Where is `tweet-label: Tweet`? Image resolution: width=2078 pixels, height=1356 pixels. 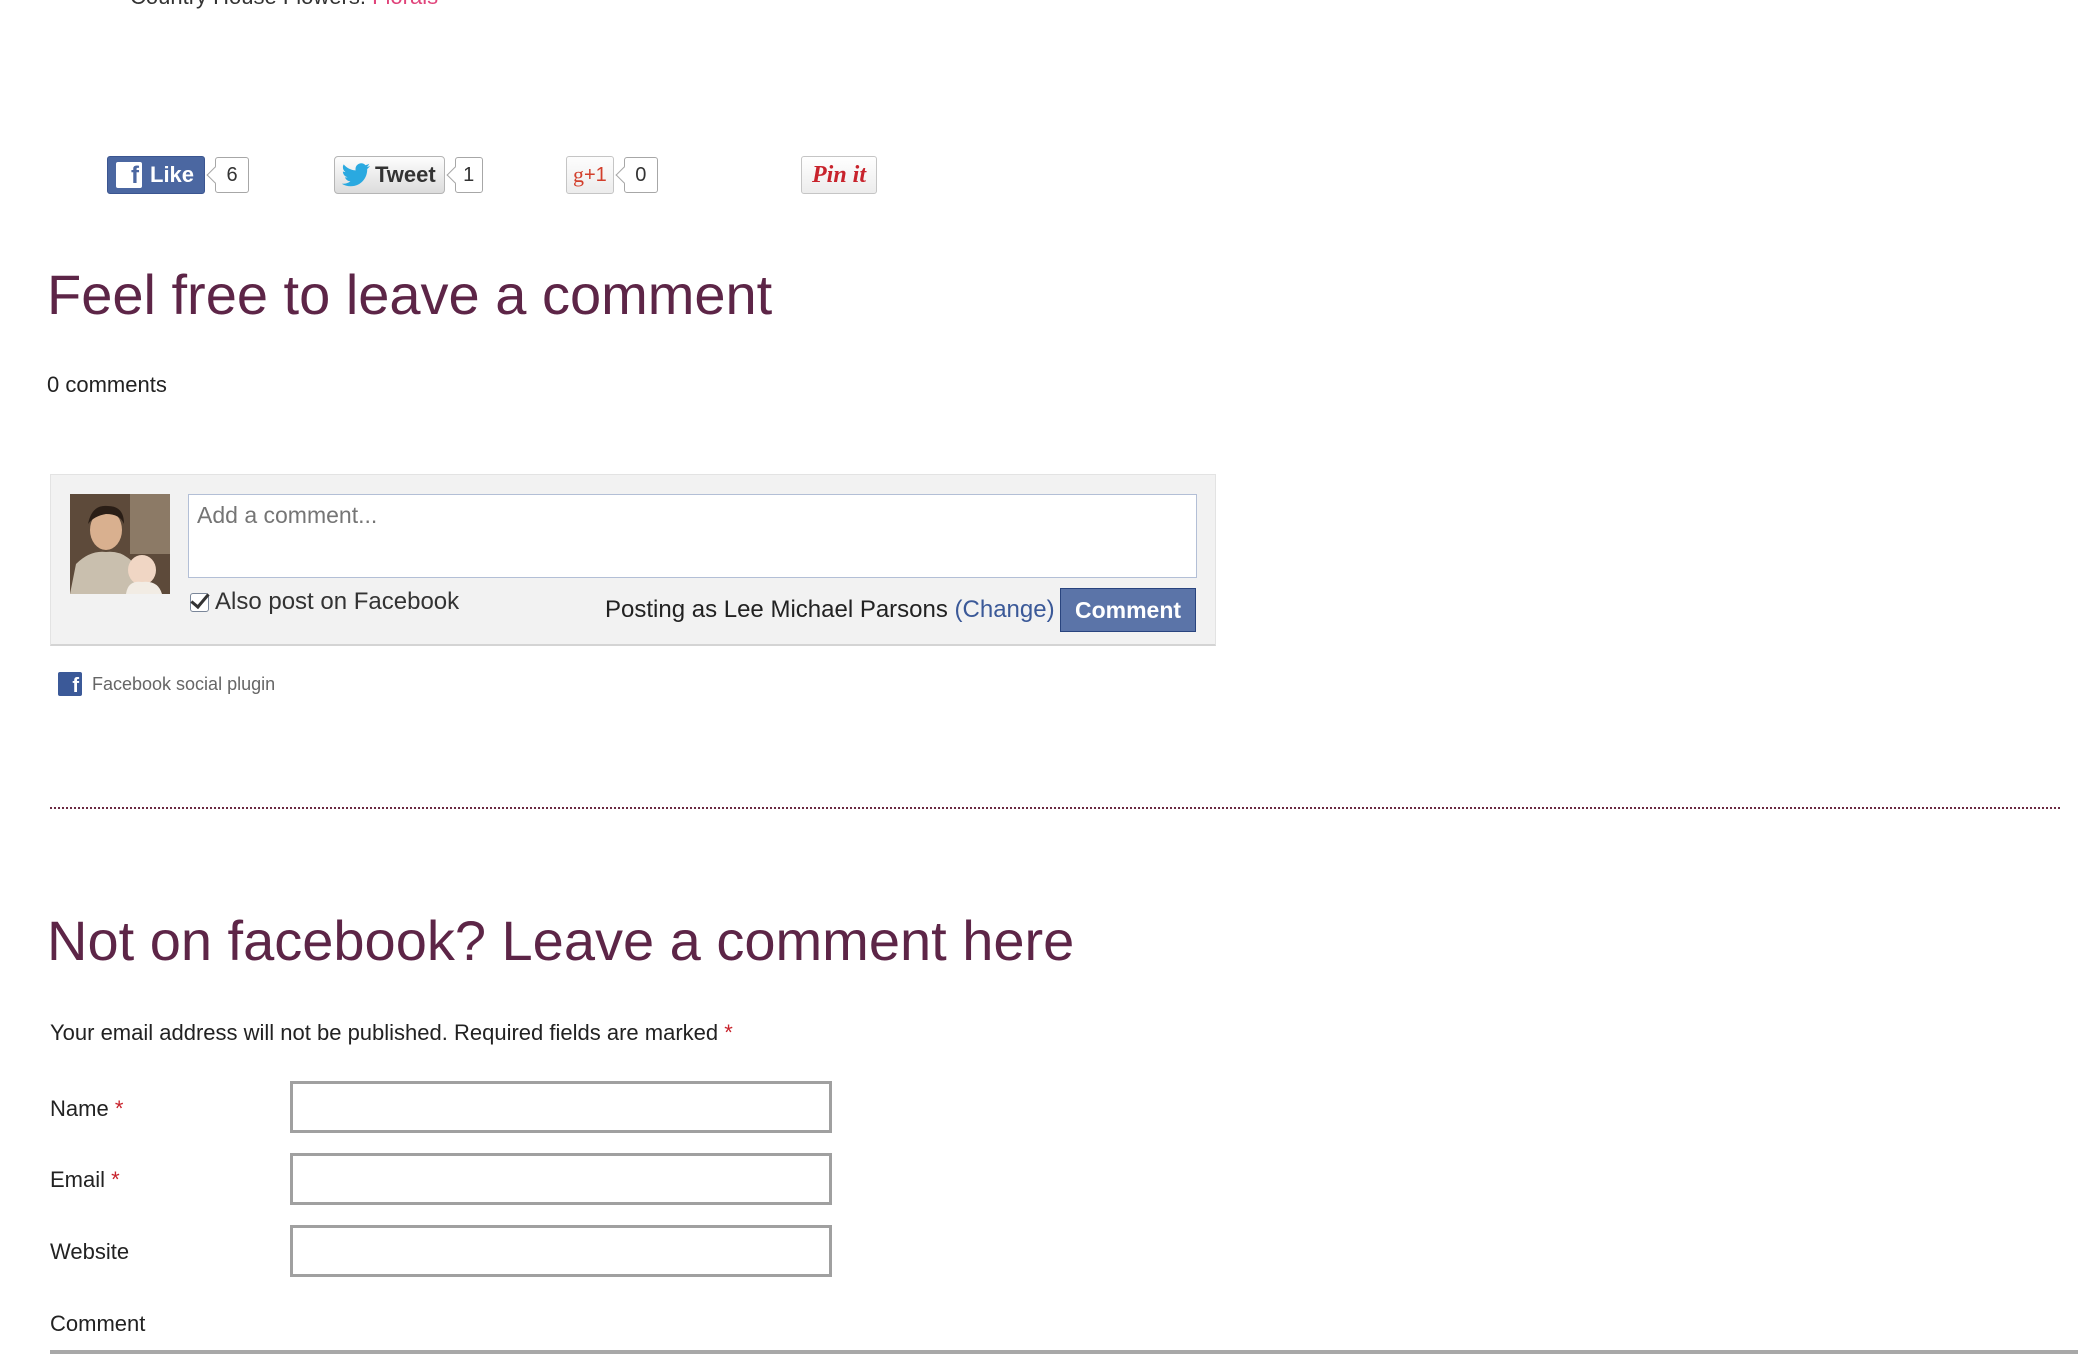 tweet-label: Tweet is located at coordinates (405, 174).